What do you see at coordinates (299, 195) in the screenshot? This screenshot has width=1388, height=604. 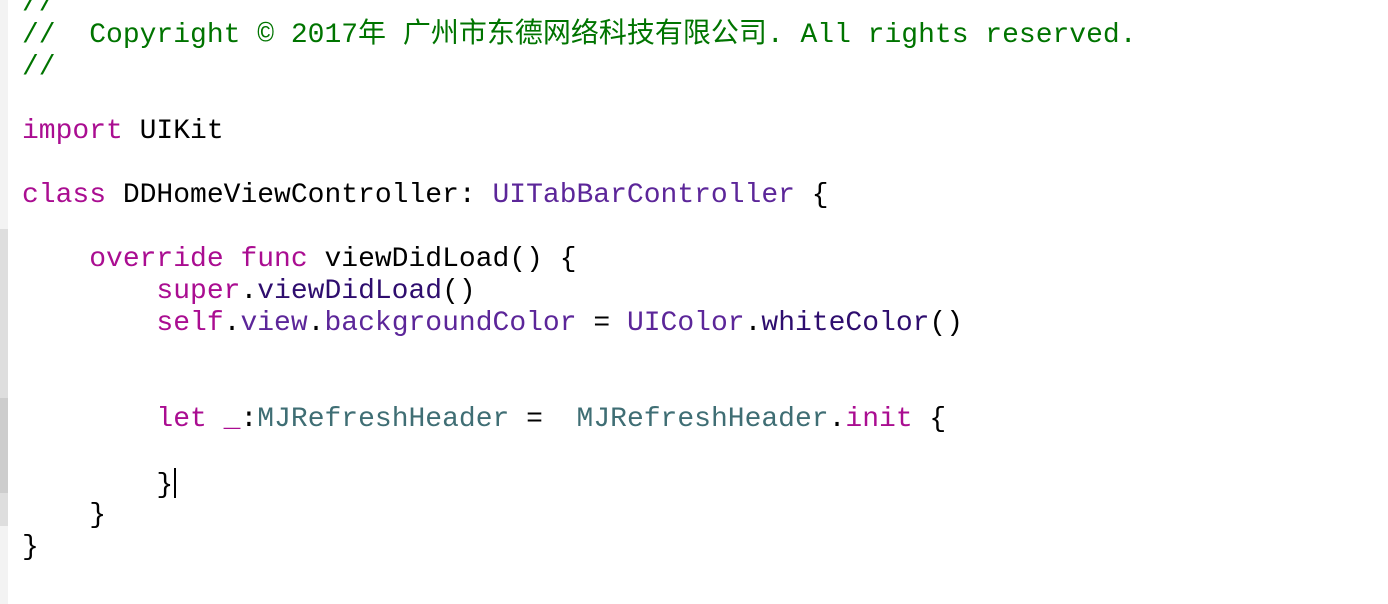 I see `code-token: DDHomeViewController:` at bounding box center [299, 195].